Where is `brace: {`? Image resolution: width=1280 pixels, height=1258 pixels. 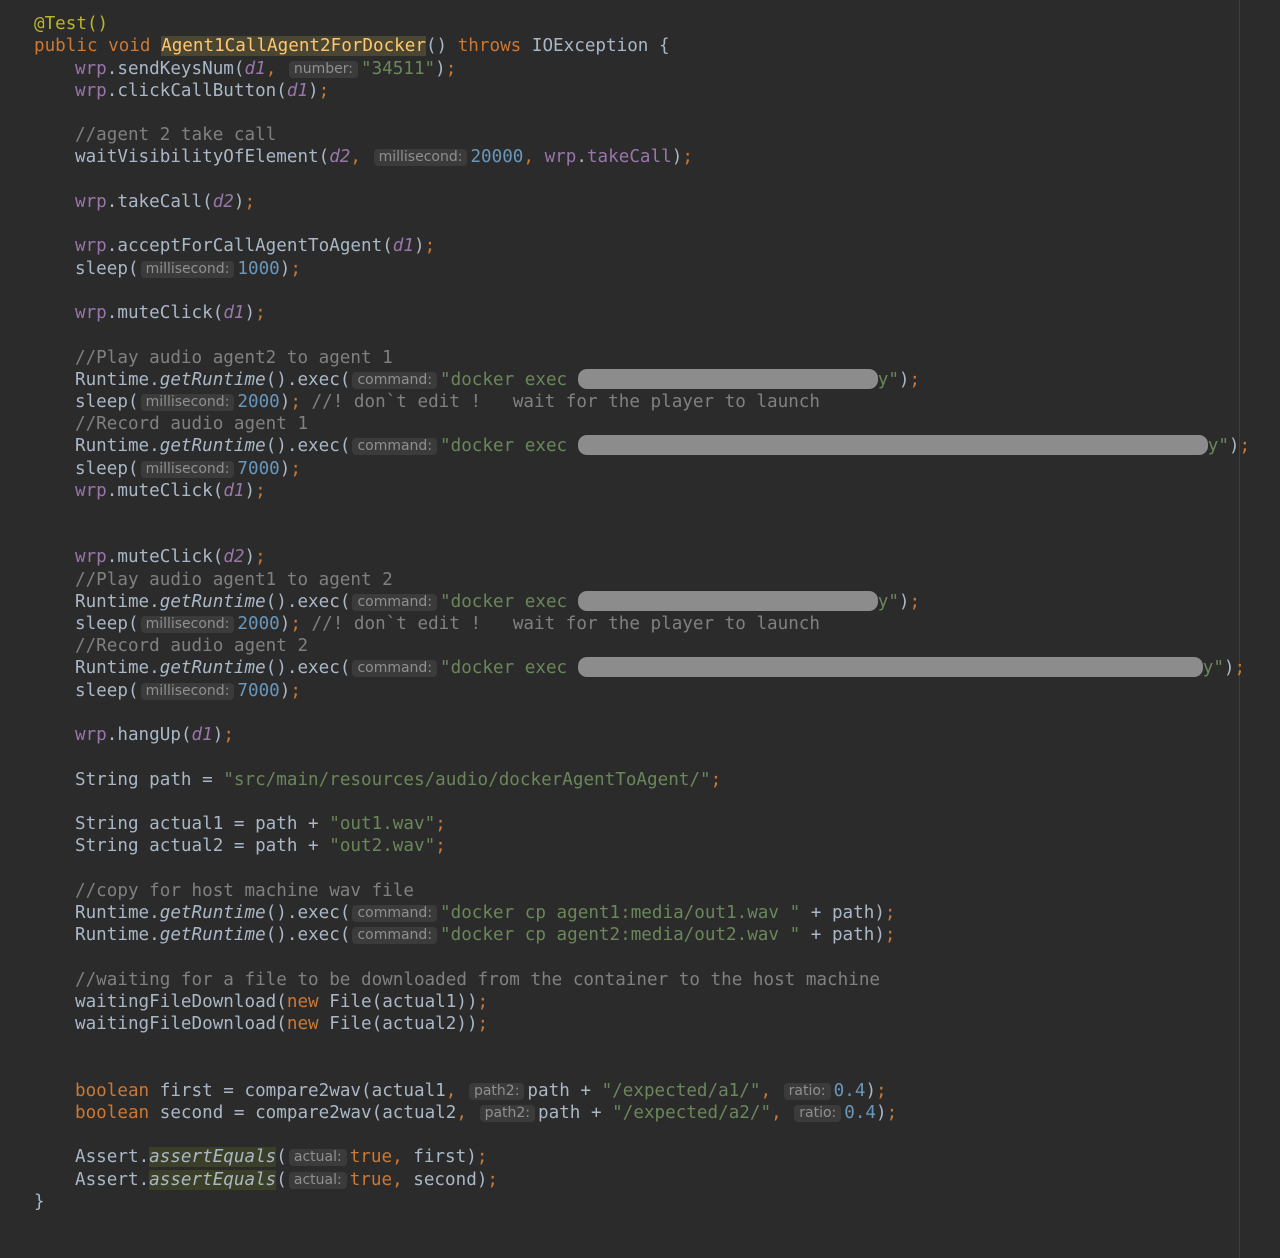
brace: { is located at coordinates (664, 46).